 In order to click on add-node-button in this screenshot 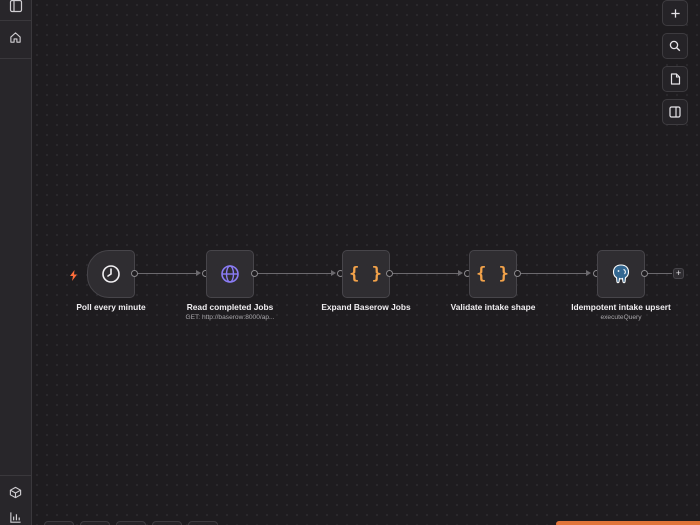, I will do `click(675, 13)`.